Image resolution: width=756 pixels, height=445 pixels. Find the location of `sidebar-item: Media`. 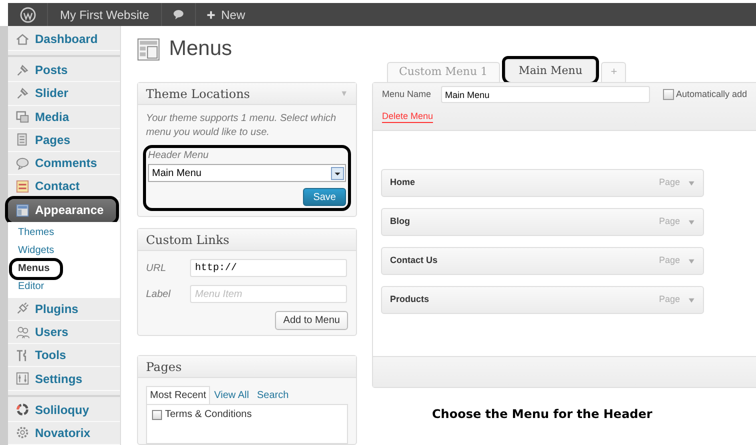

sidebar-item: Media is located at coordinates (64, 117).